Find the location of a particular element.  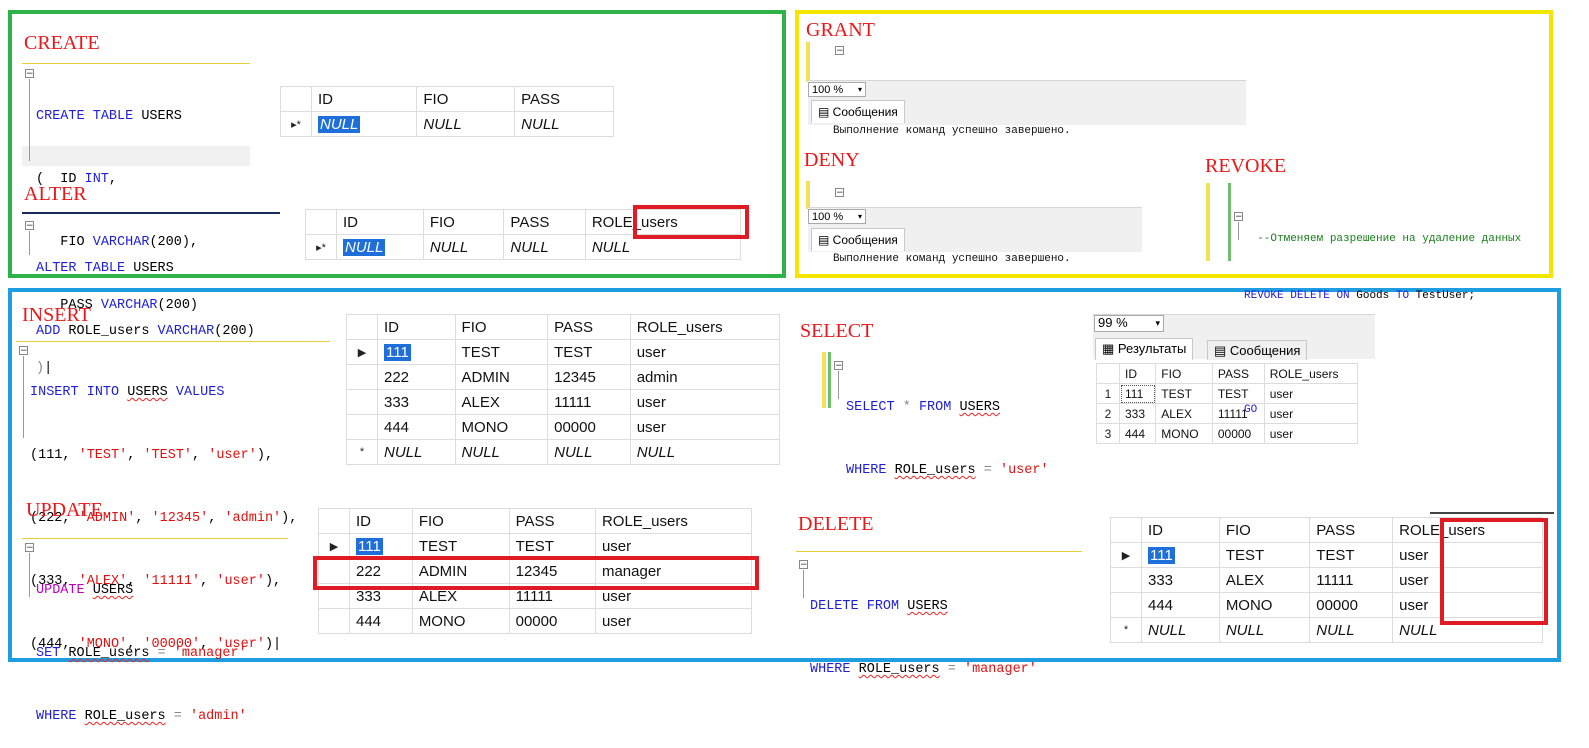

grid-cell: 222 is located at coordinates (416, 377).